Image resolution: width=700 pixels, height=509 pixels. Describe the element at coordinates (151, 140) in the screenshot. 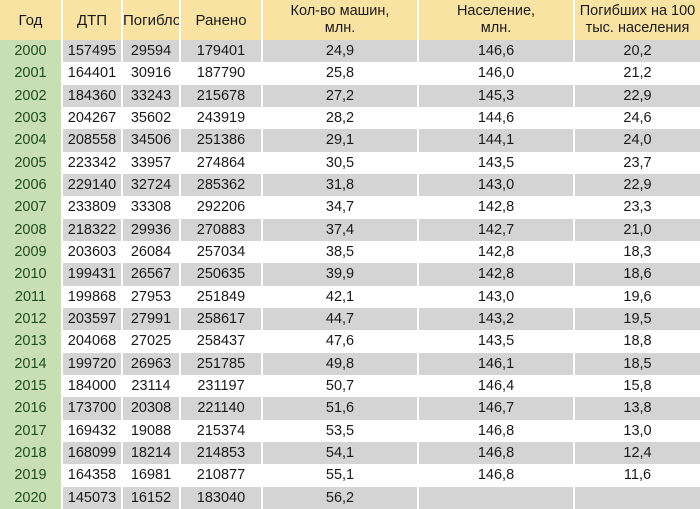

I see `table-cell-deaths: 34506` at that location.